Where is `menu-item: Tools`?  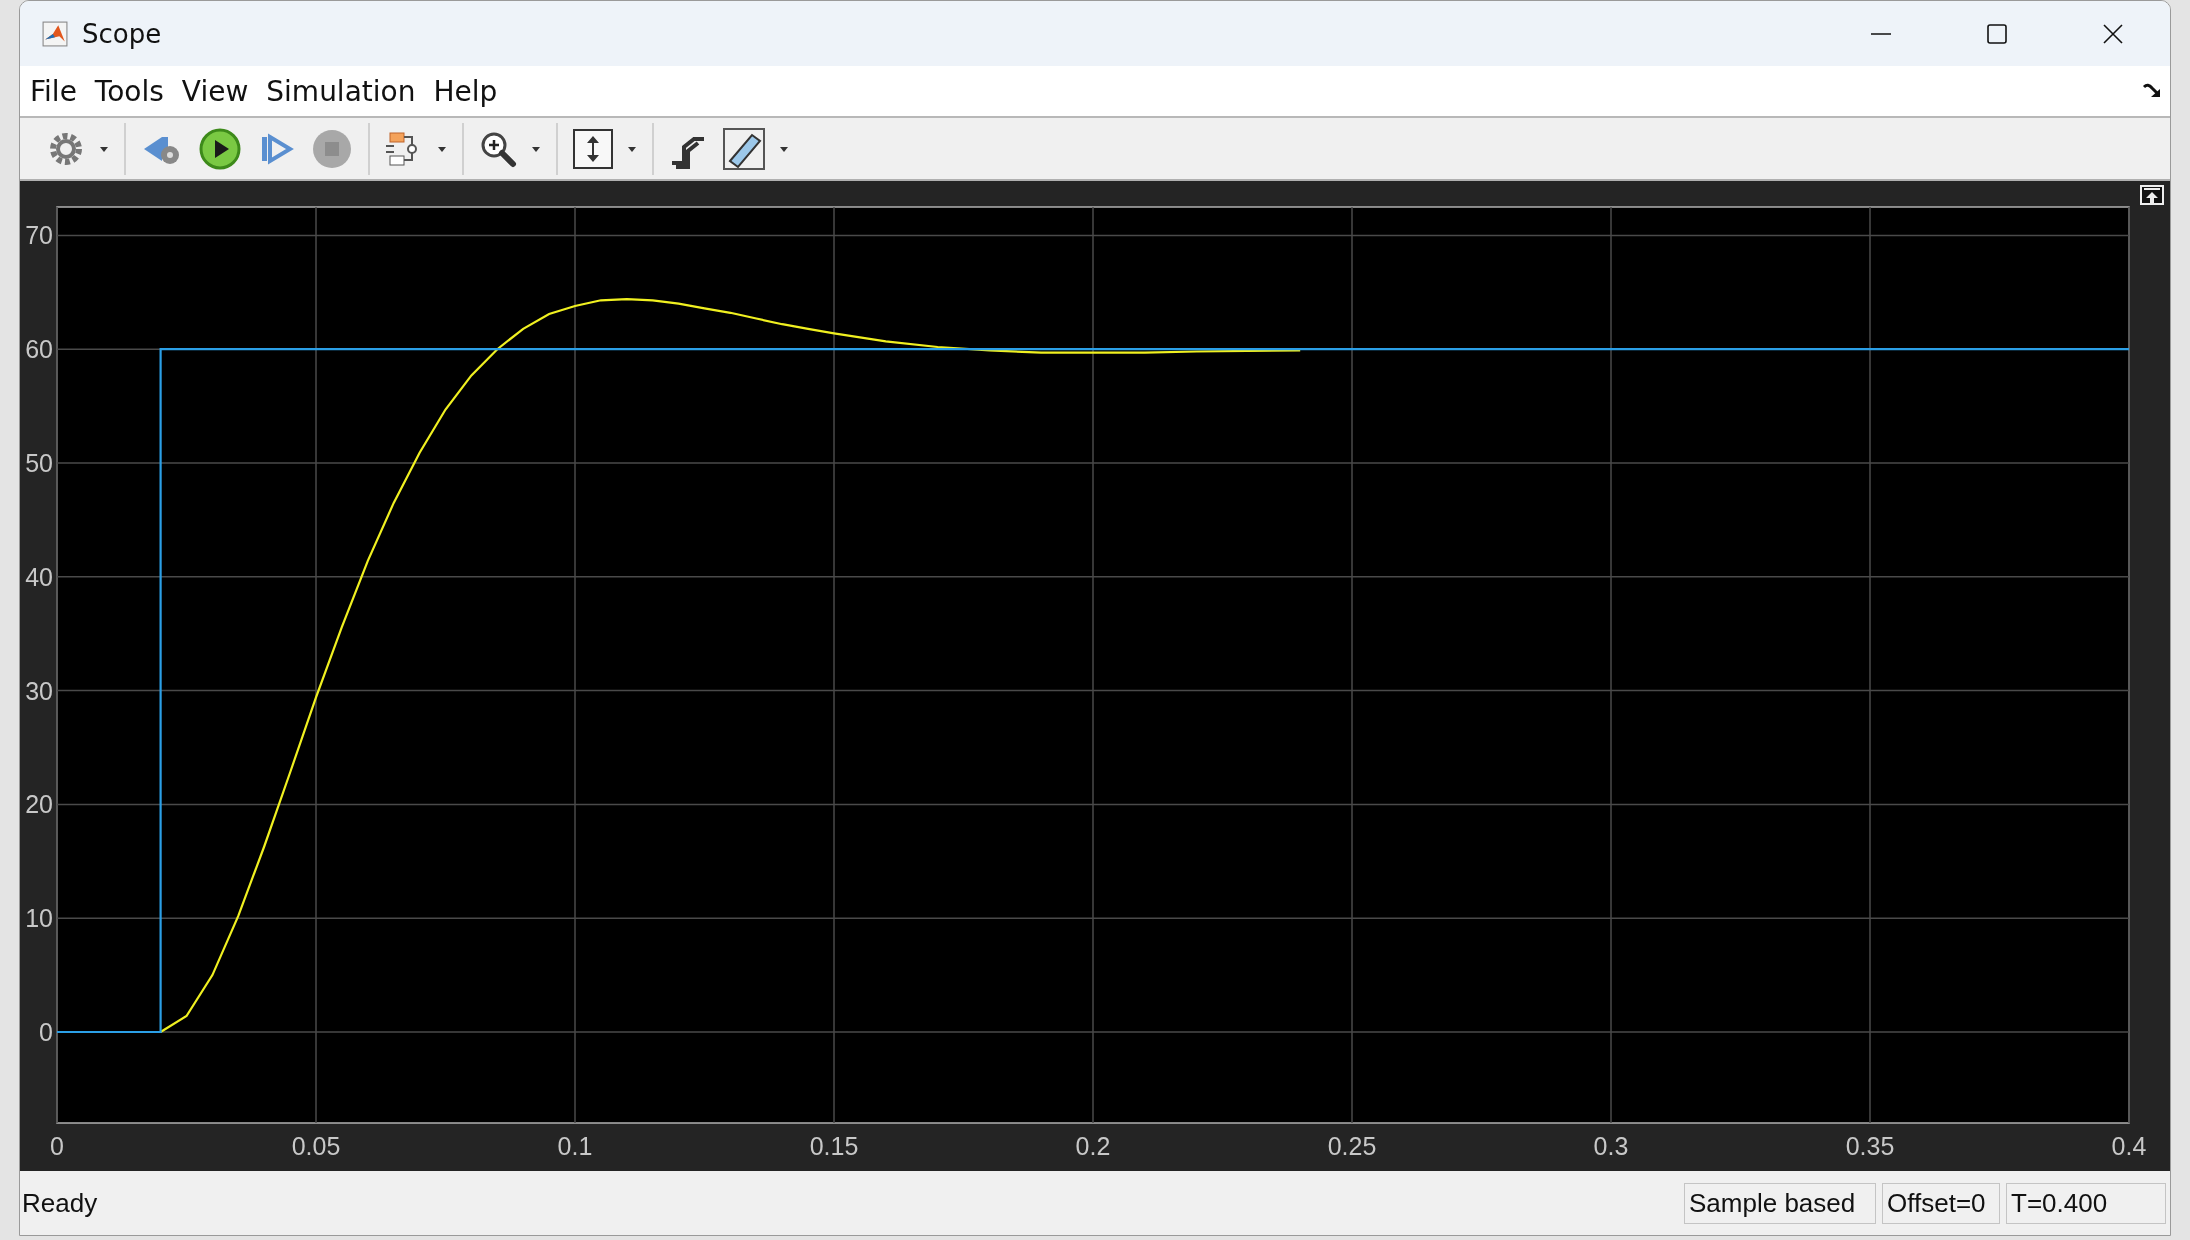 menu-item: Tools is located at coordinates (129, 91).